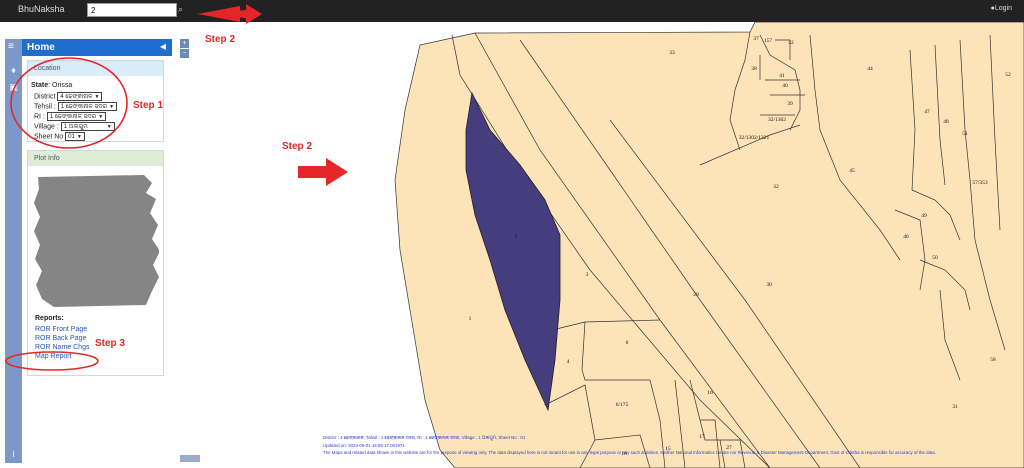  Describe the element at coordinates (323, 172) in the screenshot. I see `step2-map-arrow` at that location.